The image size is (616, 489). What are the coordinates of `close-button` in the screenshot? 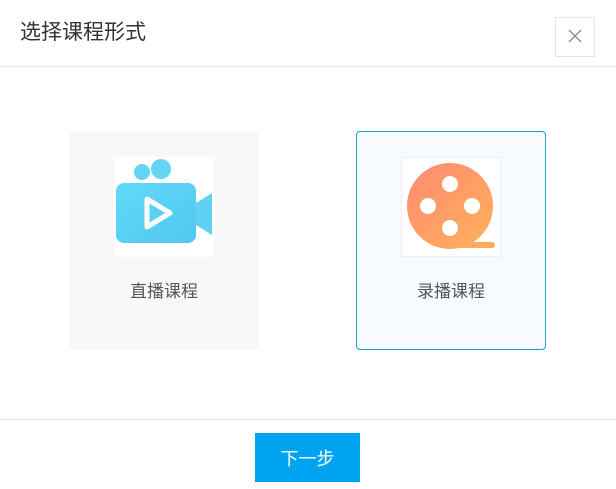 It's located at (575, 37).